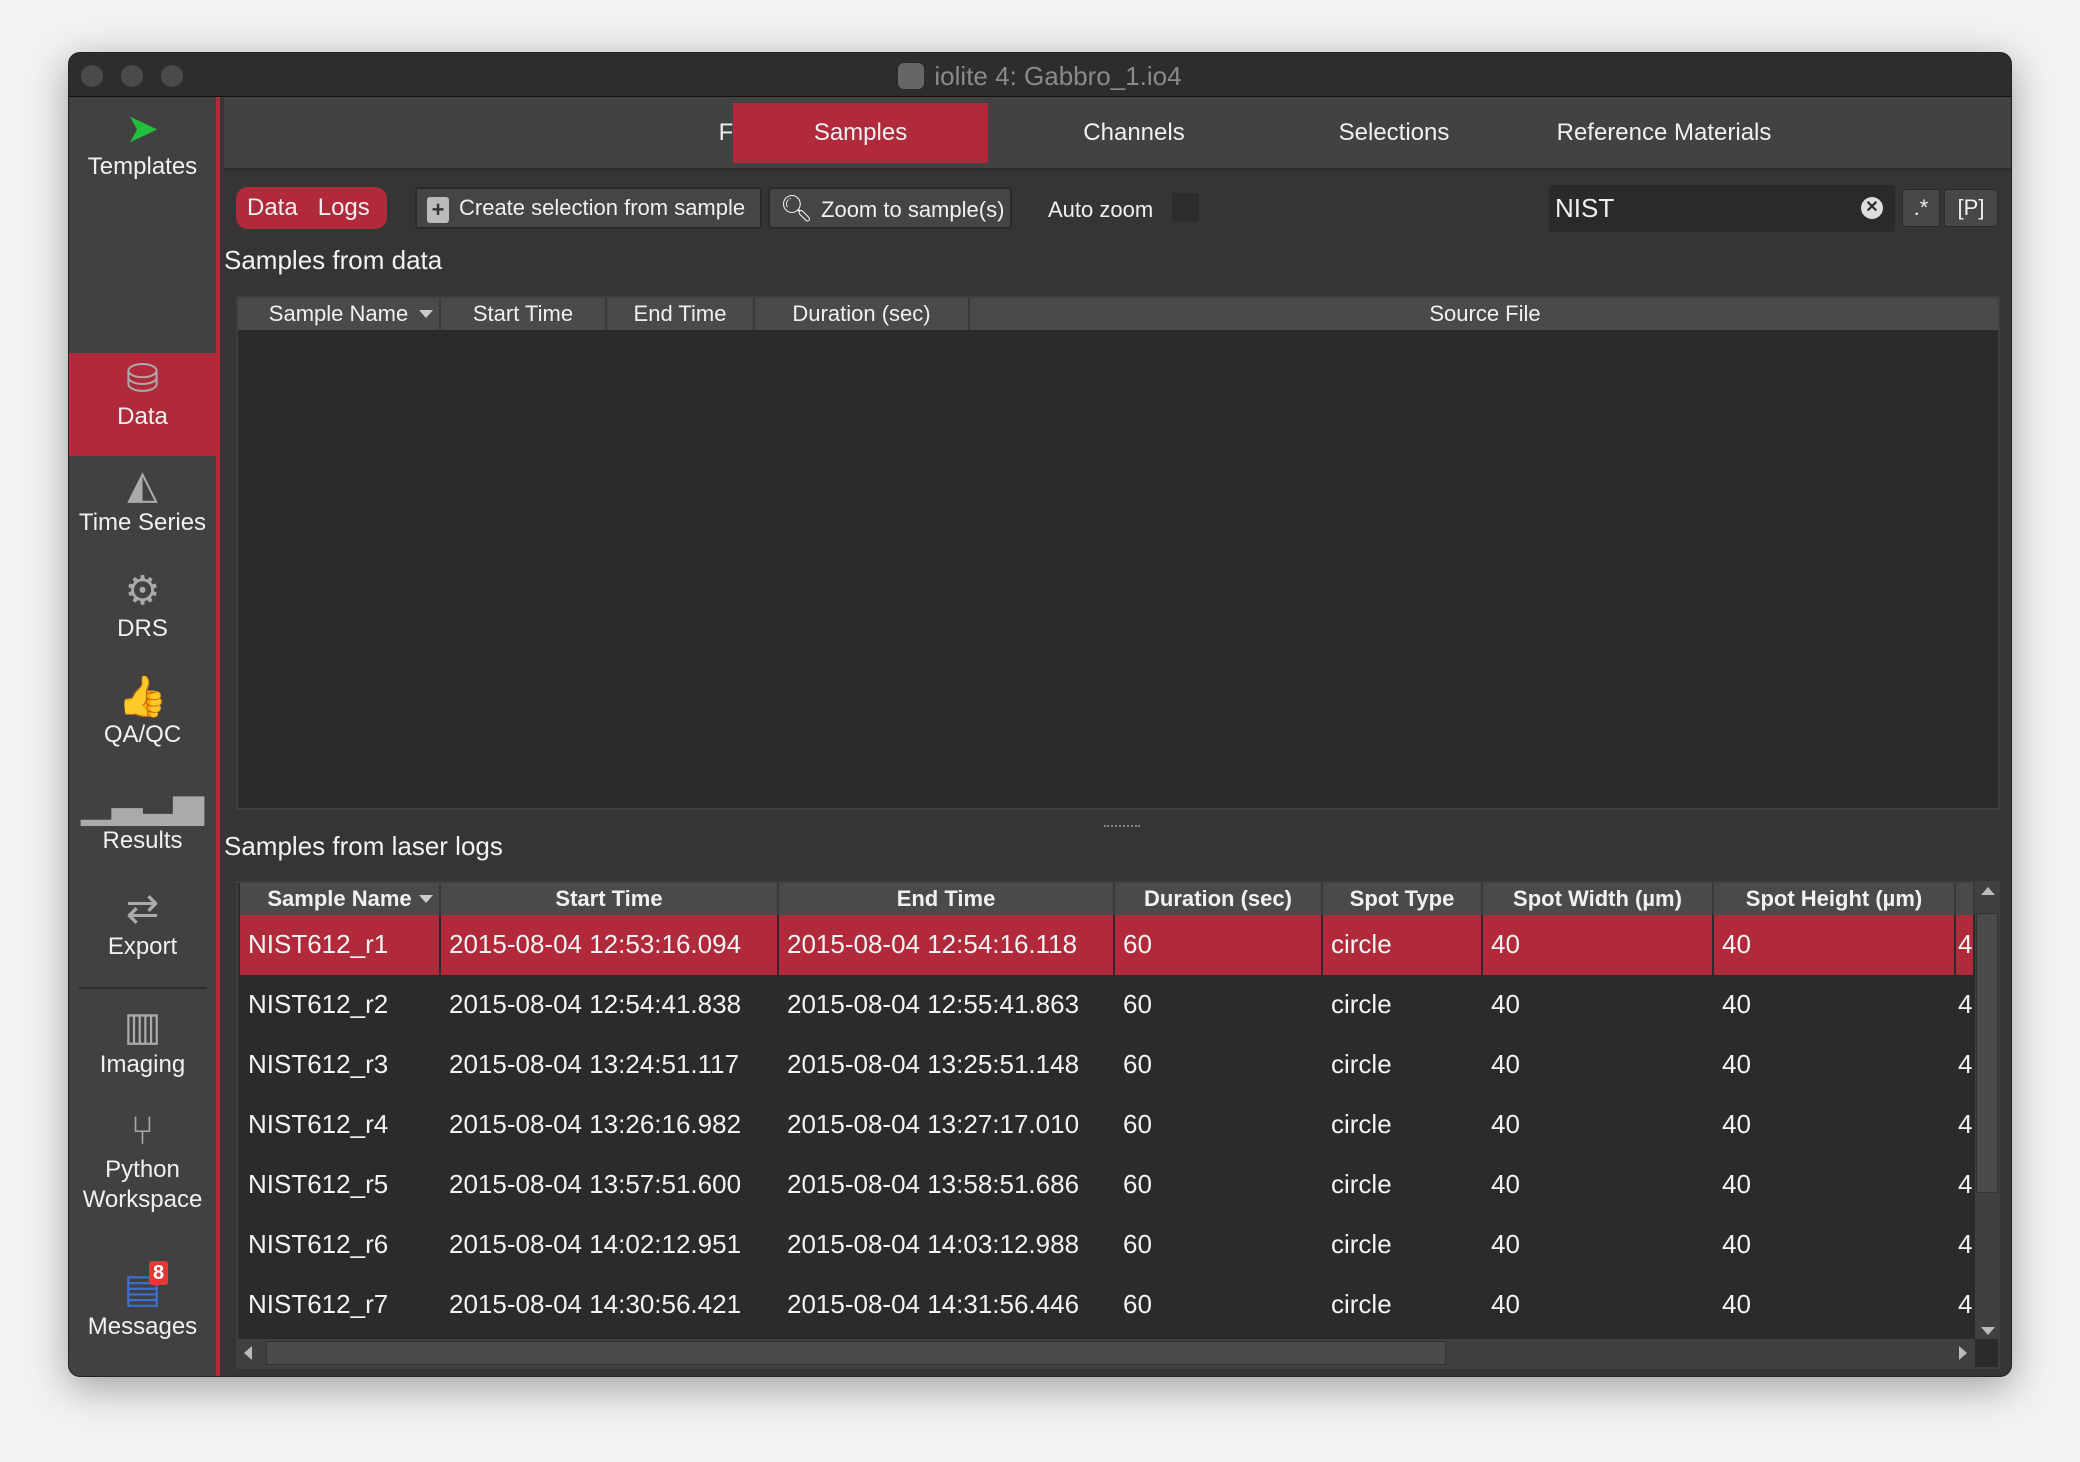 The width and height of the screenshot is (2080, 1462). I want to click on column-header-source-file: Source File, so click(1484, 314).